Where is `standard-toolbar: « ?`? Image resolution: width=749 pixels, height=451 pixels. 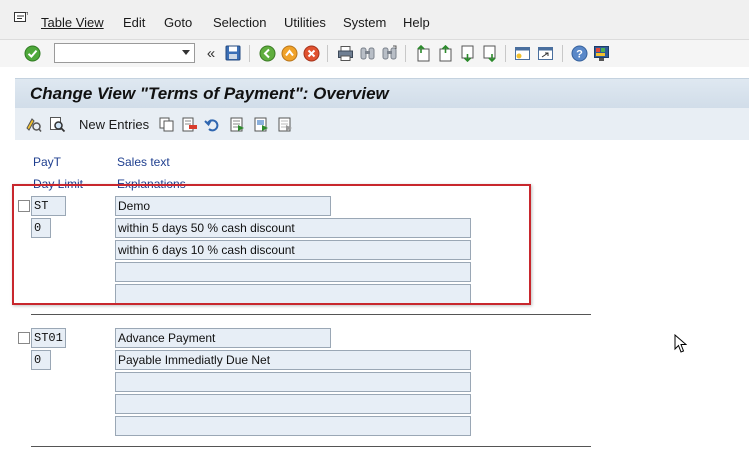
standard-toolbar: « ? is located at coordinates (374, 53).